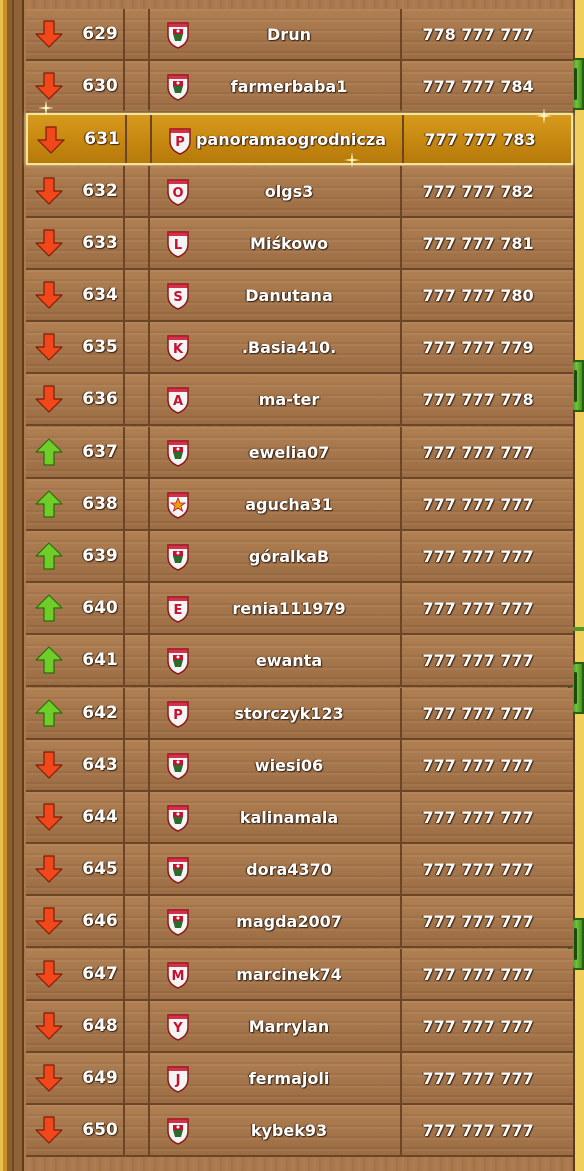 The height and width of the screenshot is (1171, 584). Describe the element at coordinates (289, 713) in the screenshot. I see `player-name: storczyk123` at that location.